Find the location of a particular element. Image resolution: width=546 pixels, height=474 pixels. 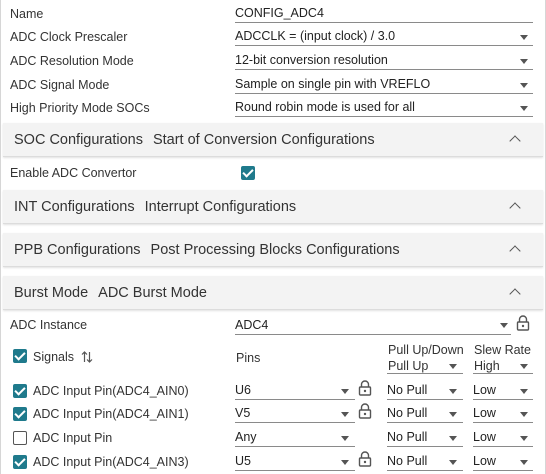

priority-mode-value: Round robin mode is used for all is located at coordinates (325, 107).